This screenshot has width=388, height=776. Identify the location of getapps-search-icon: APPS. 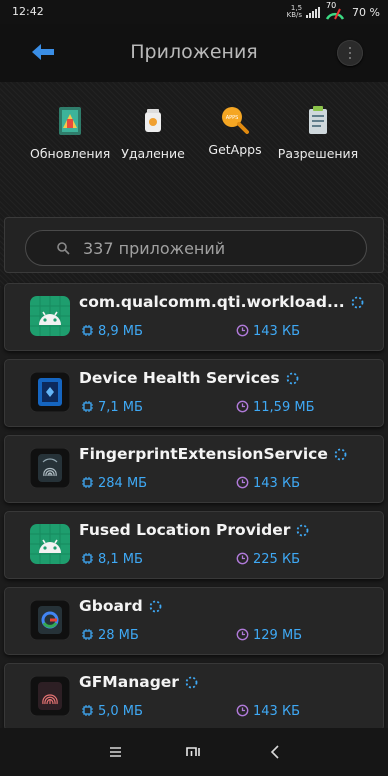
(235, 121).